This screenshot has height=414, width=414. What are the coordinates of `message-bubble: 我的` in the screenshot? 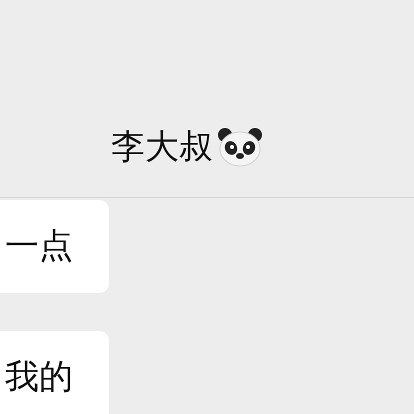 It's located at (54, 372).